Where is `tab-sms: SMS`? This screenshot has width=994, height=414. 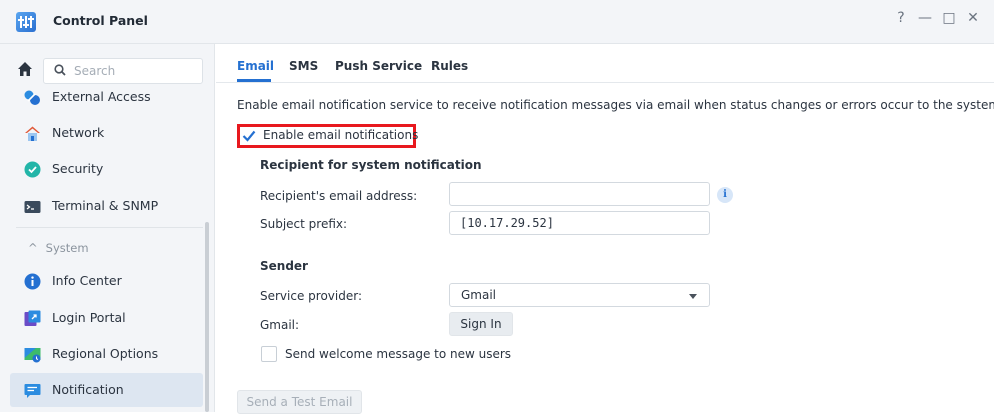 tab-sms: SMS is located at coordinates (303, 66).